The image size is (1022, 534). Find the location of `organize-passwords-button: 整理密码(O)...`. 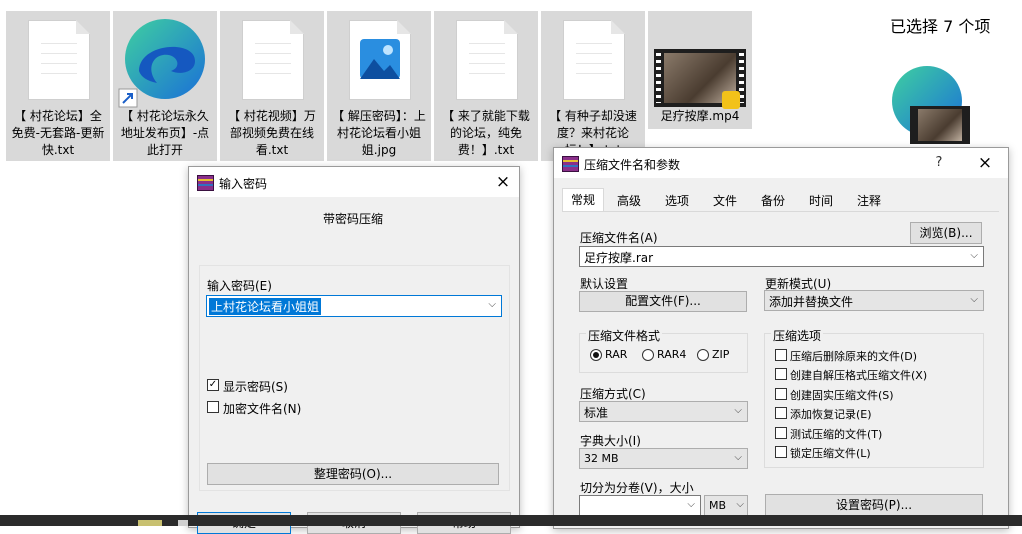

organize-passwords-button: 整理密码(O)... is located at coordinates (353, 474).